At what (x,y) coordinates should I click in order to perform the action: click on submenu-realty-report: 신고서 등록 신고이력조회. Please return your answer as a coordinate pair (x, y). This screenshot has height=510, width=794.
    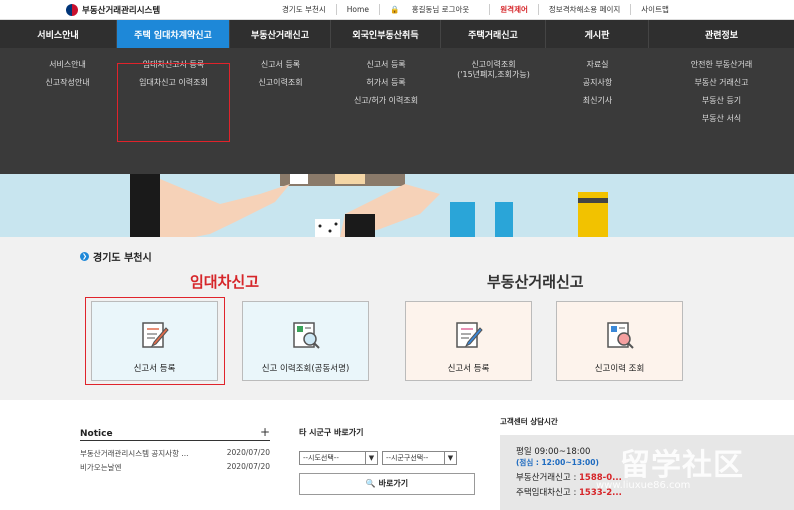
    Looking at the image, I should click on (280, 76).